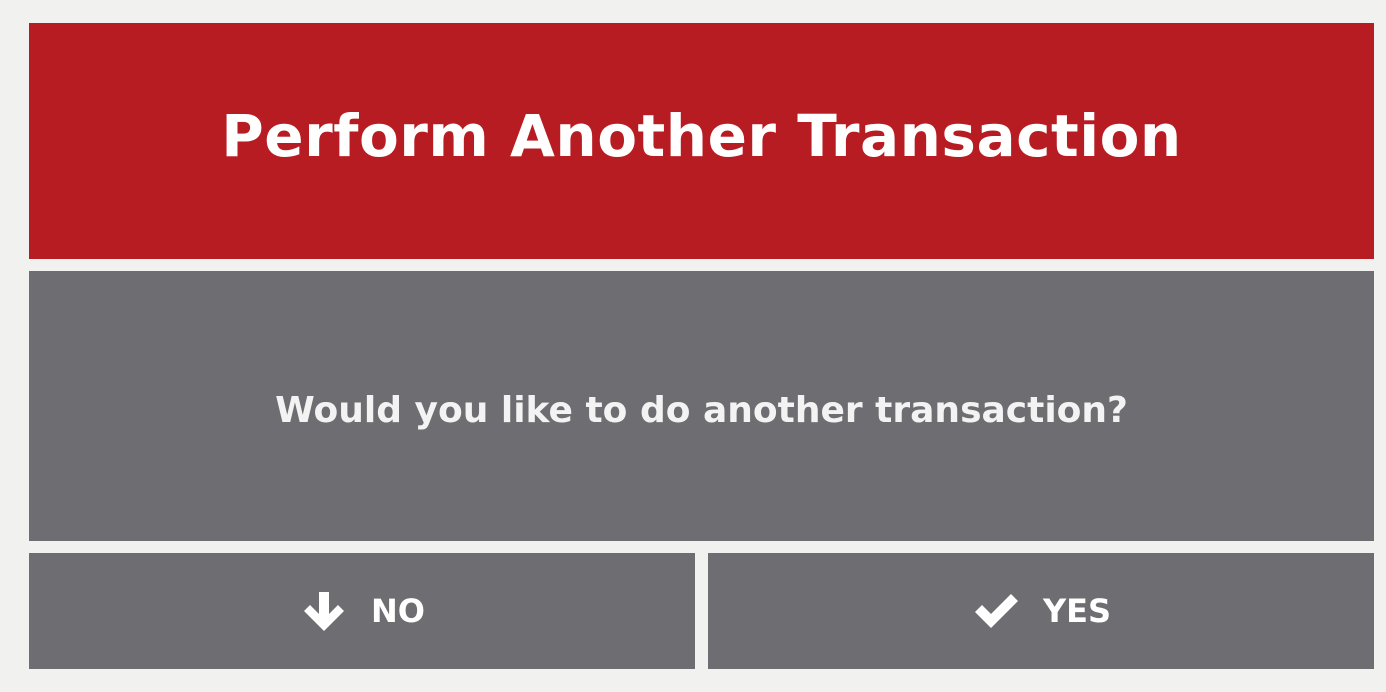  I want to click on checkmark-icon, so click(996, 611).